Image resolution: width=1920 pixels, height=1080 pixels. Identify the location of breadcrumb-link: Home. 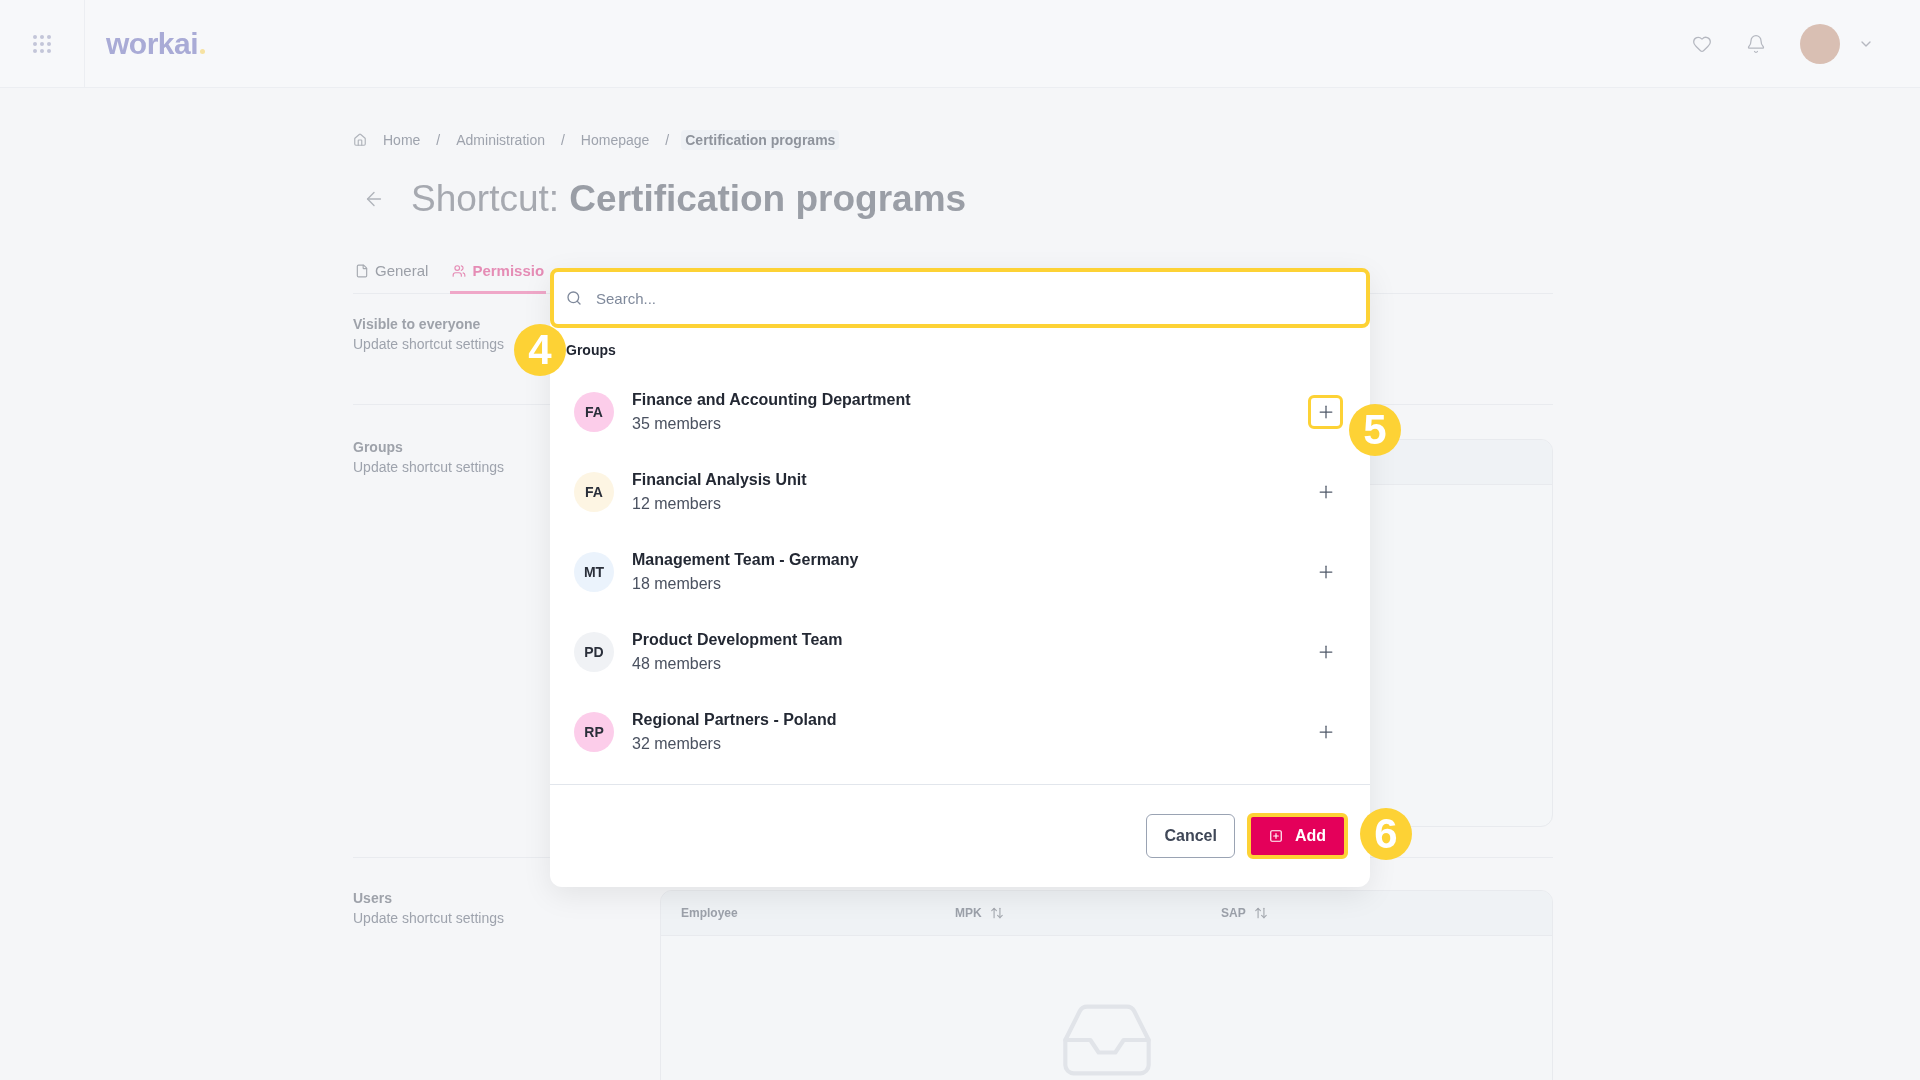
(402, 140).